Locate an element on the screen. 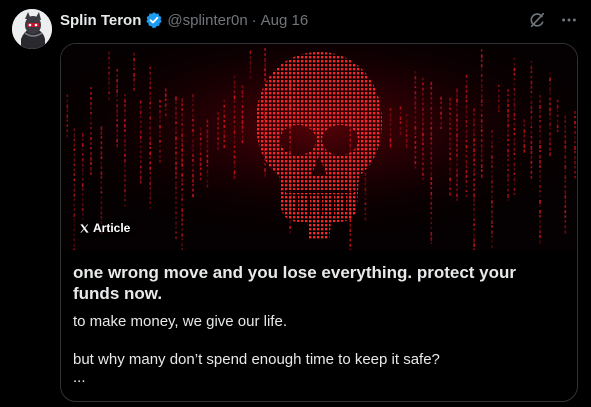 The height and width of the screenshot is (407, 591). post-actions is located at coordinates (553, 20).